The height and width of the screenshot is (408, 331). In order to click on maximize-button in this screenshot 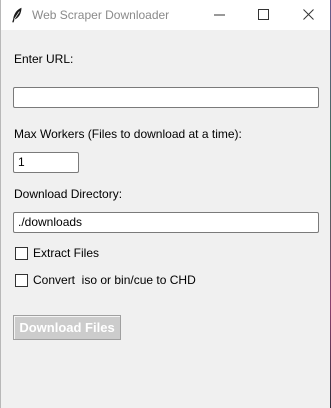, I will do `click(263, 15)`.